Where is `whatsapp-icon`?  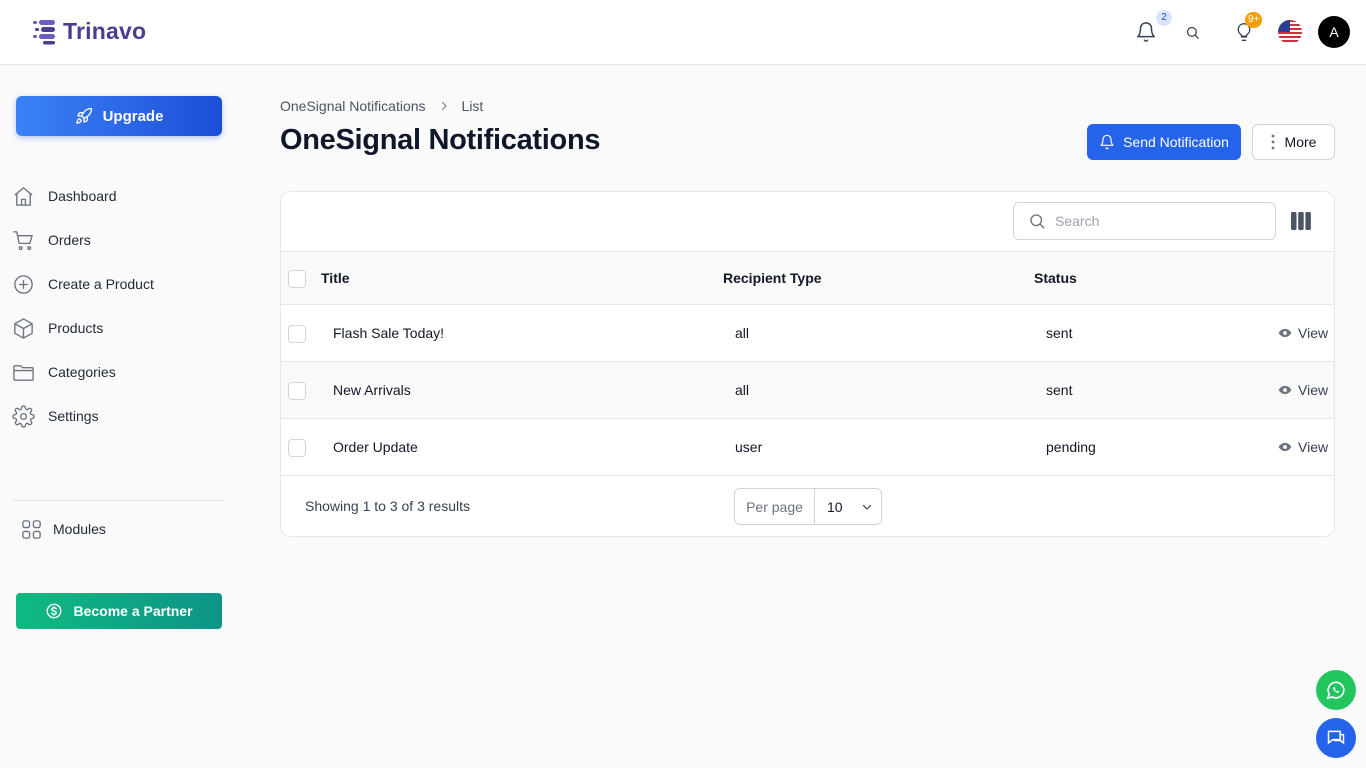 whatsapp-icon is located at coordinates (1335, 690).